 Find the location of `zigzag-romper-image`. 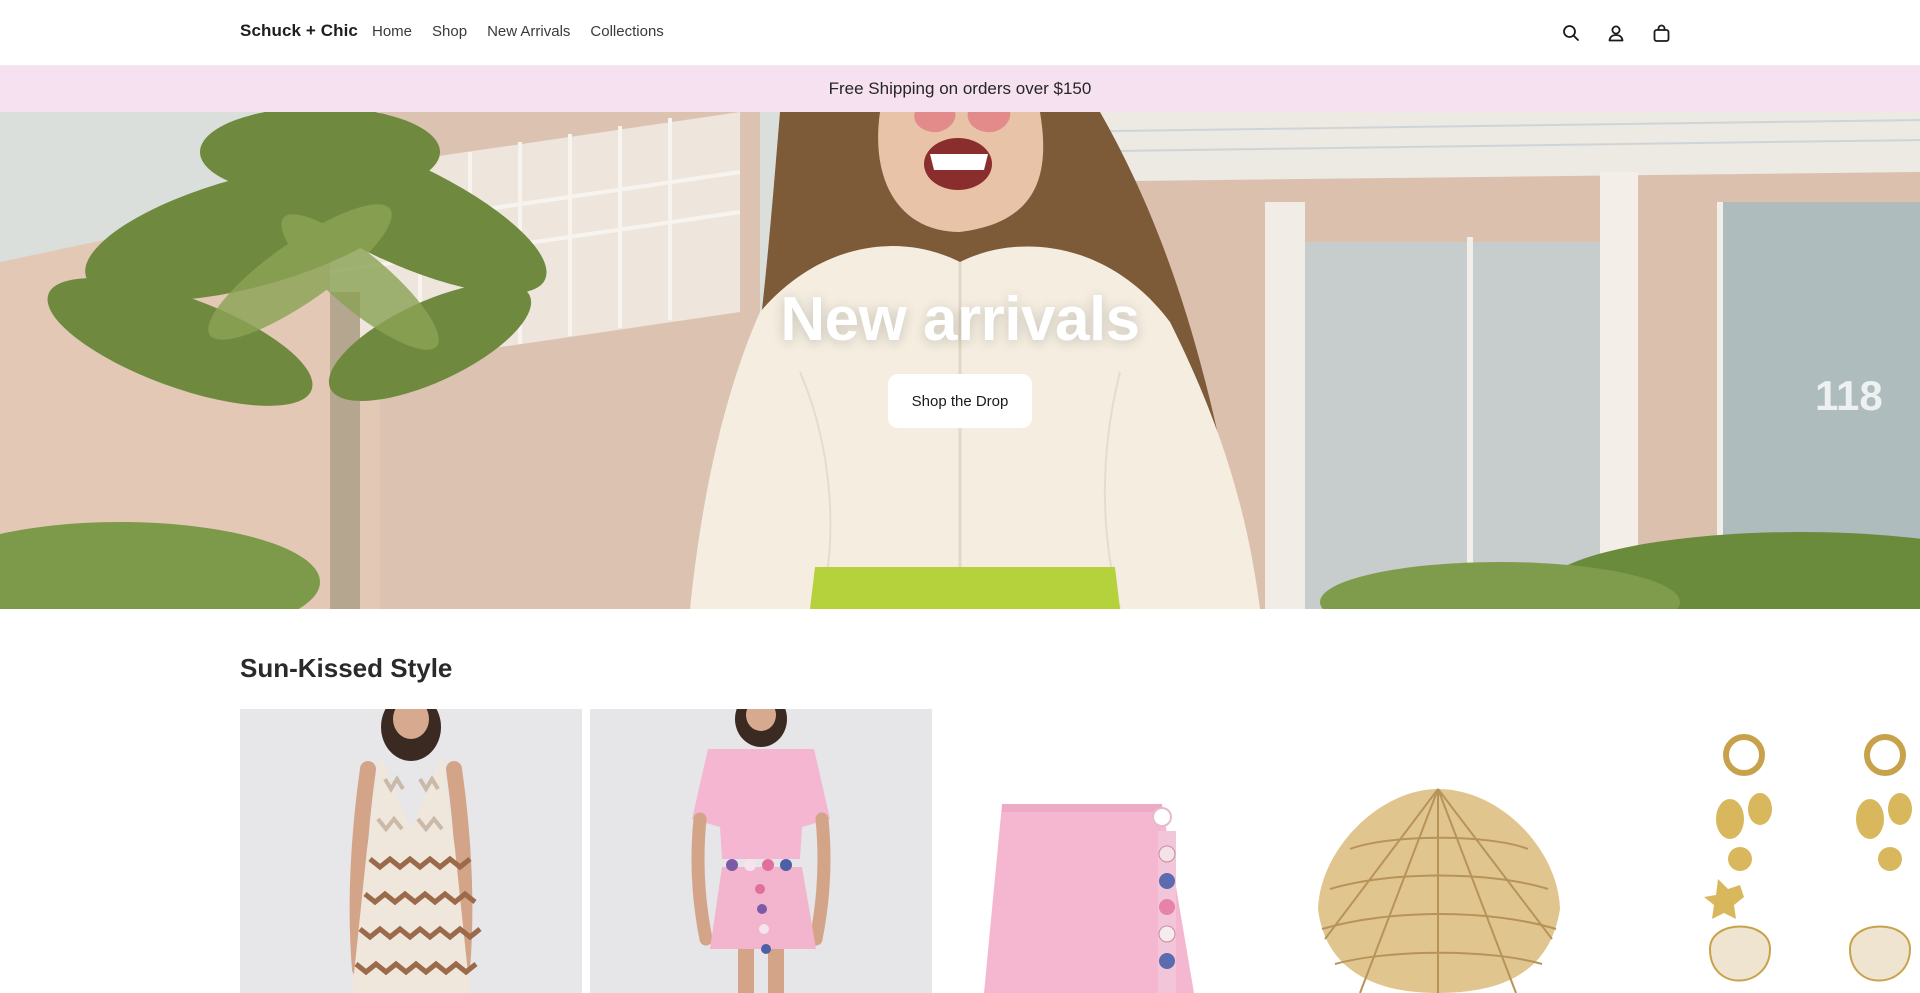

zigzag-romper-image is located at coordinates (415, 851).